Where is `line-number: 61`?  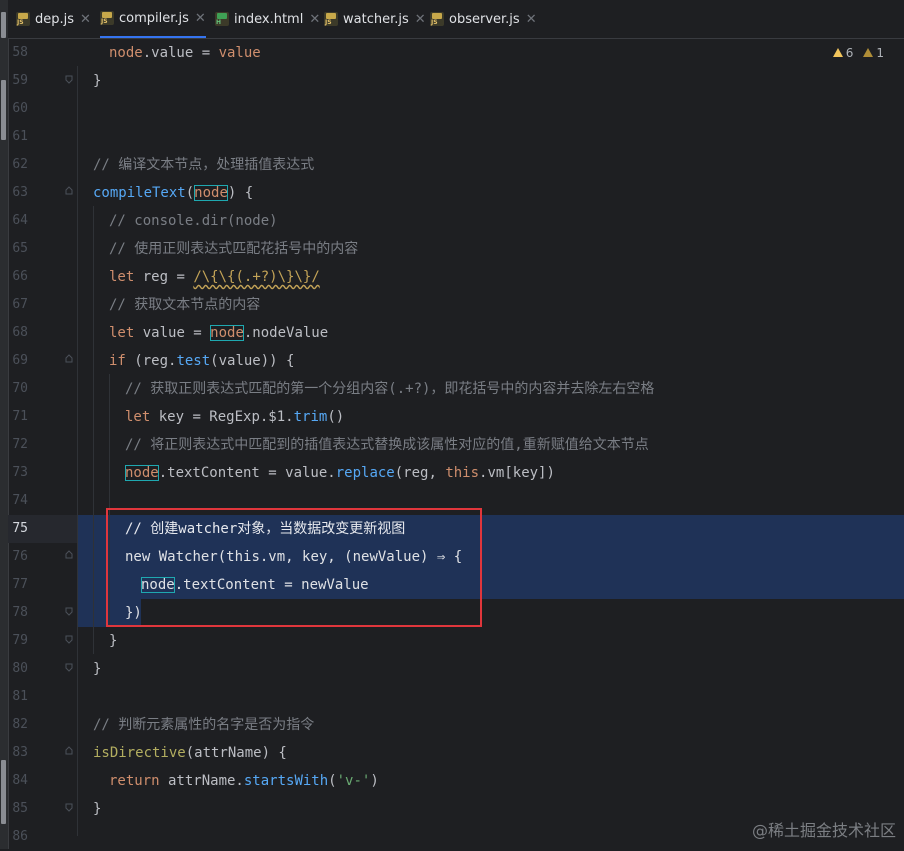
line-number: 61 is located at coordinates (20, 136).